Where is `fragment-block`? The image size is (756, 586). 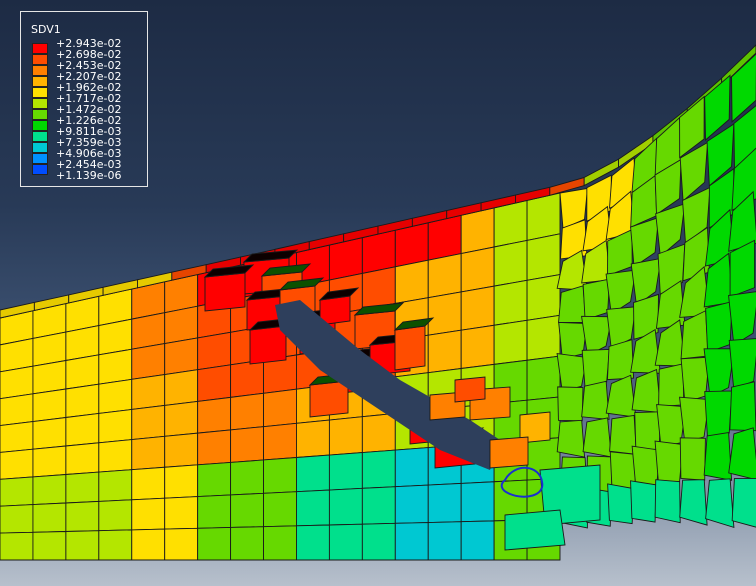 fragment-block is located at coordinates (535, 530).